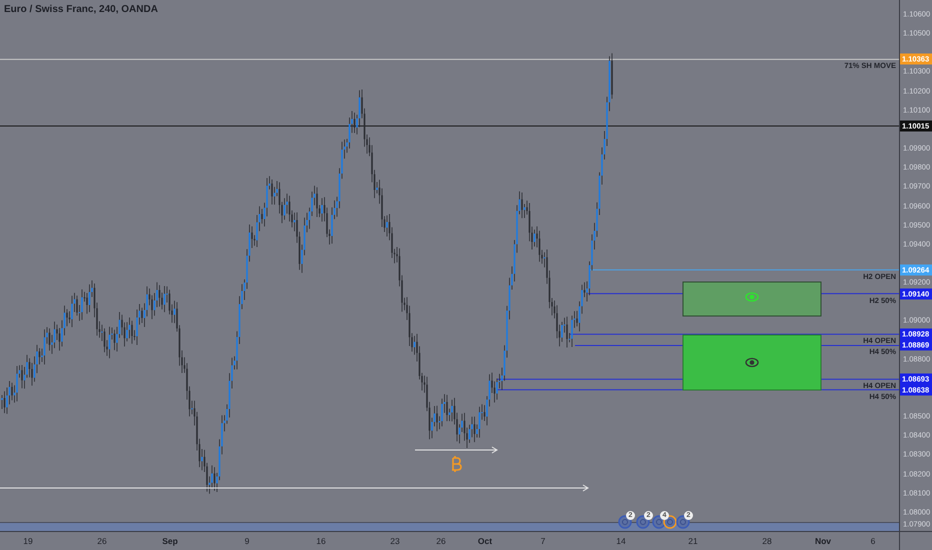 Image resolution: width=932 pixels, height=550 pixels. I want to click on time-label: 28, so click(767, 541).